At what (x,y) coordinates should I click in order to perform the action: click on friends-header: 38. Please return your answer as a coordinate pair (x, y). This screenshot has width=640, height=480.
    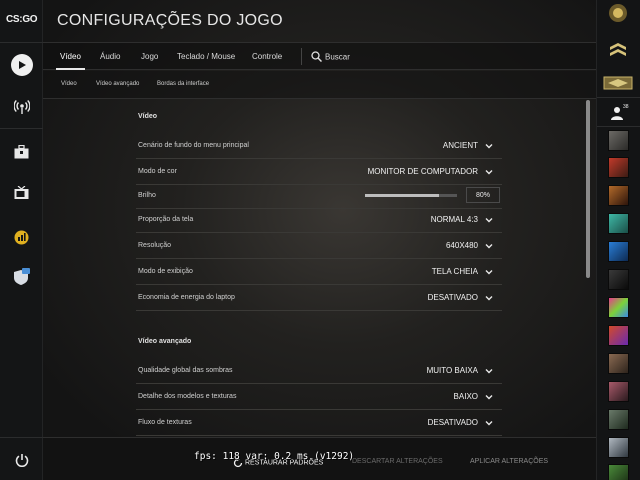
    Looking at the image, I should click on (618, 112).